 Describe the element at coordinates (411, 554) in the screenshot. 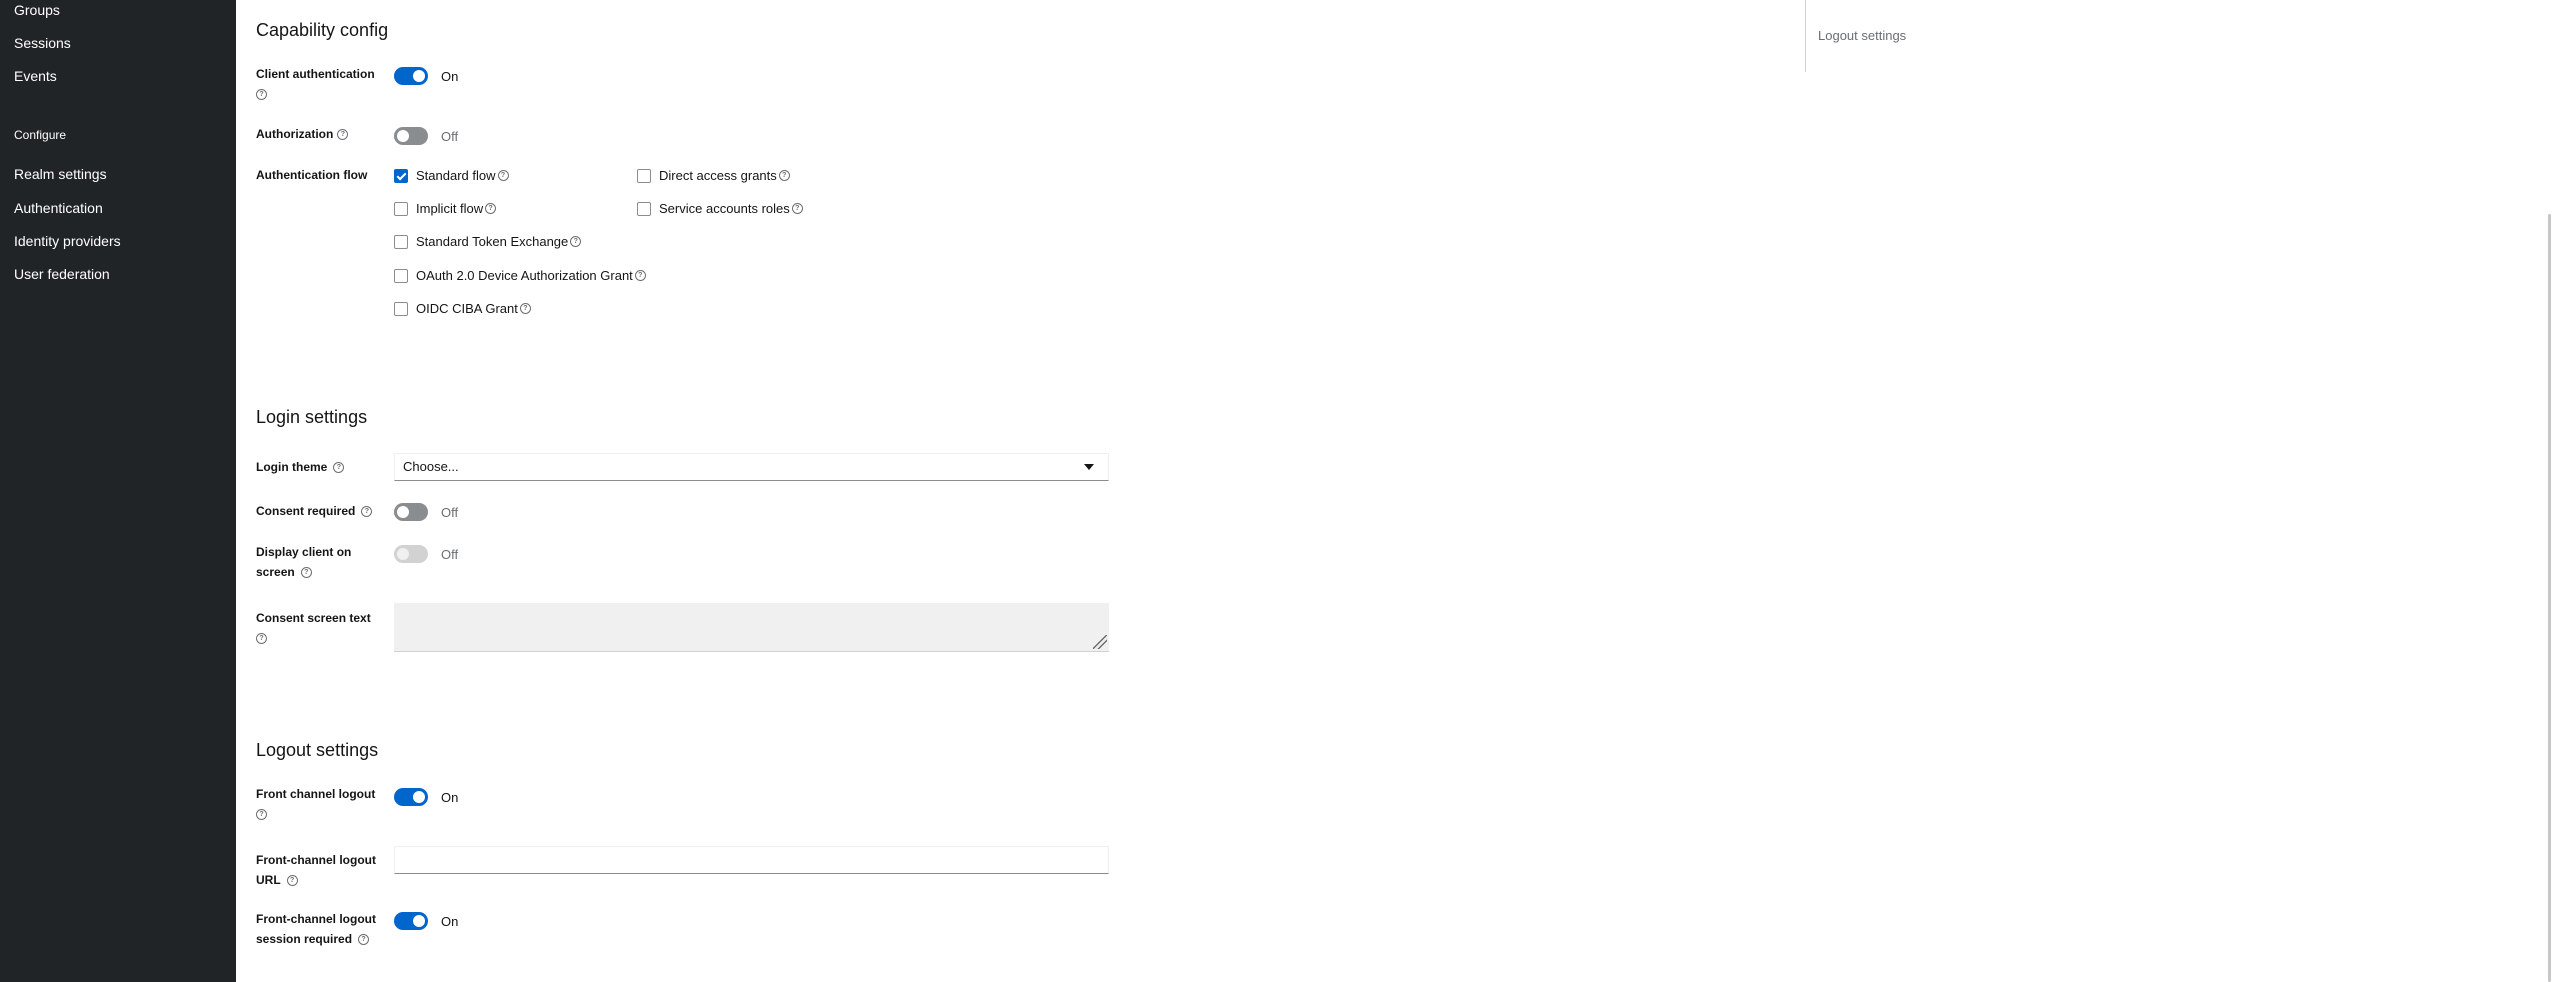

I see `display-client-switch` at that location.